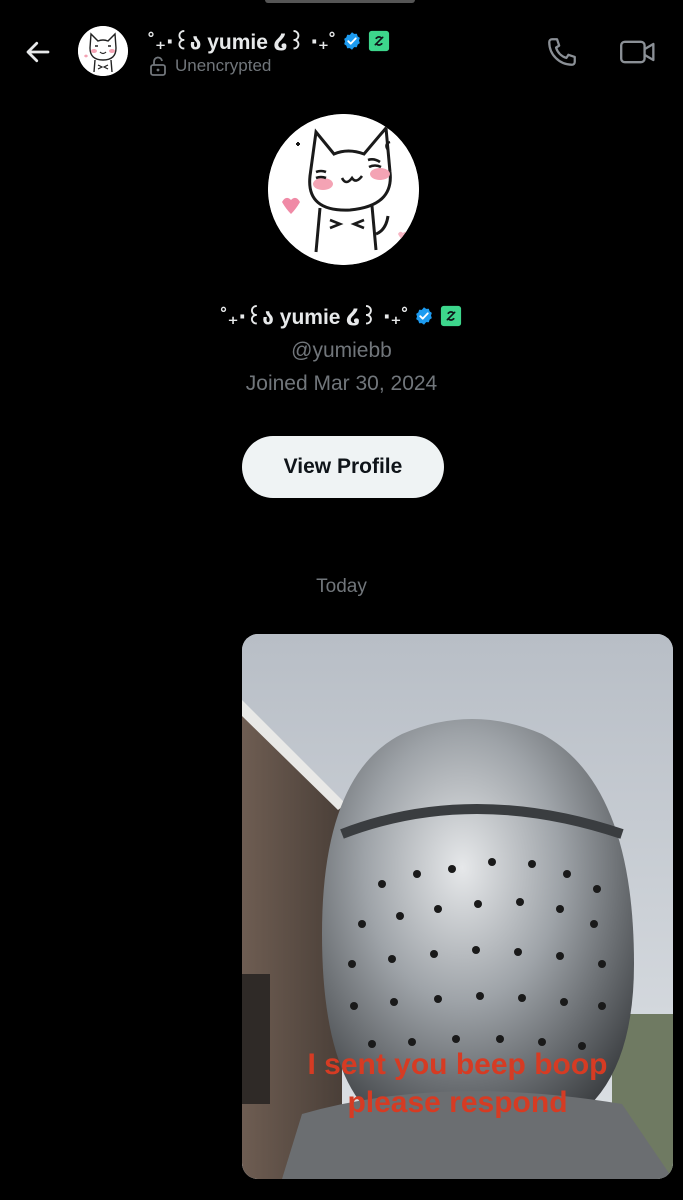  I want to click on header-name-row: ˚₊‧꒰ა yumie ໒꒱ ‧₊˚, so click(269, 41).